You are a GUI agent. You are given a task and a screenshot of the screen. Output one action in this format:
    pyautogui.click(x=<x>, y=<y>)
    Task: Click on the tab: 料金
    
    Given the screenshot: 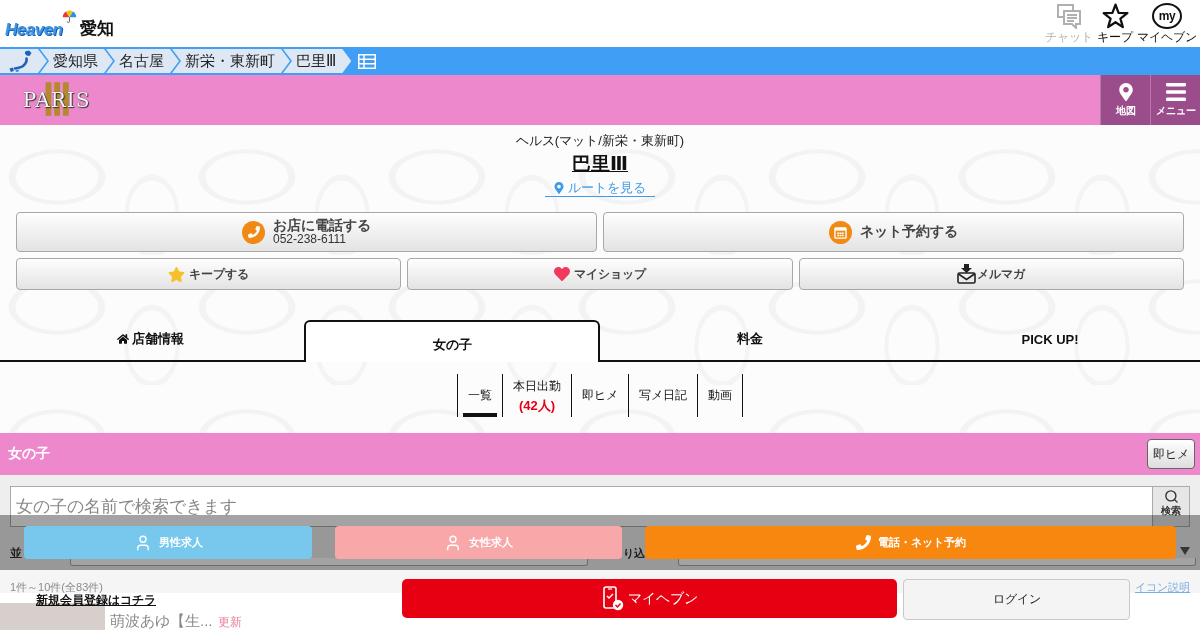 What is the action you would take?
    pyautogui.click(x=750, y=341)
    